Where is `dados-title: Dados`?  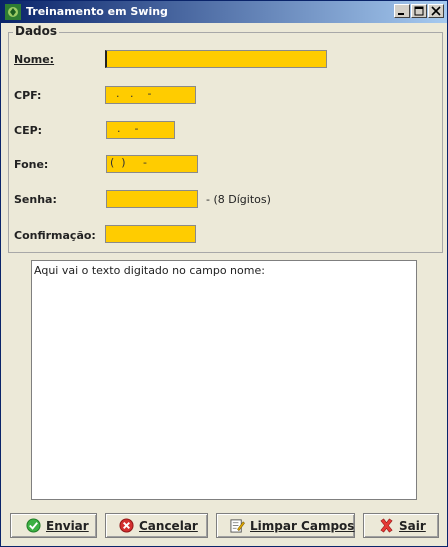 dados-title: Dados is located at coordinates (36, 31).